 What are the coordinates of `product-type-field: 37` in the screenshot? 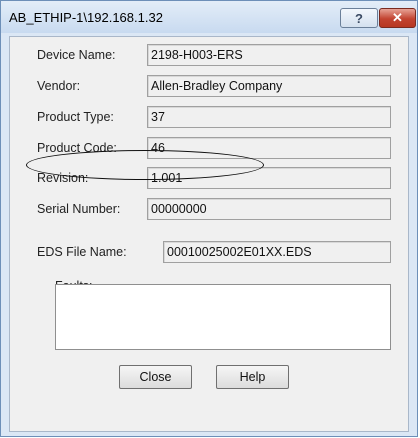 It's located at (269, 117).